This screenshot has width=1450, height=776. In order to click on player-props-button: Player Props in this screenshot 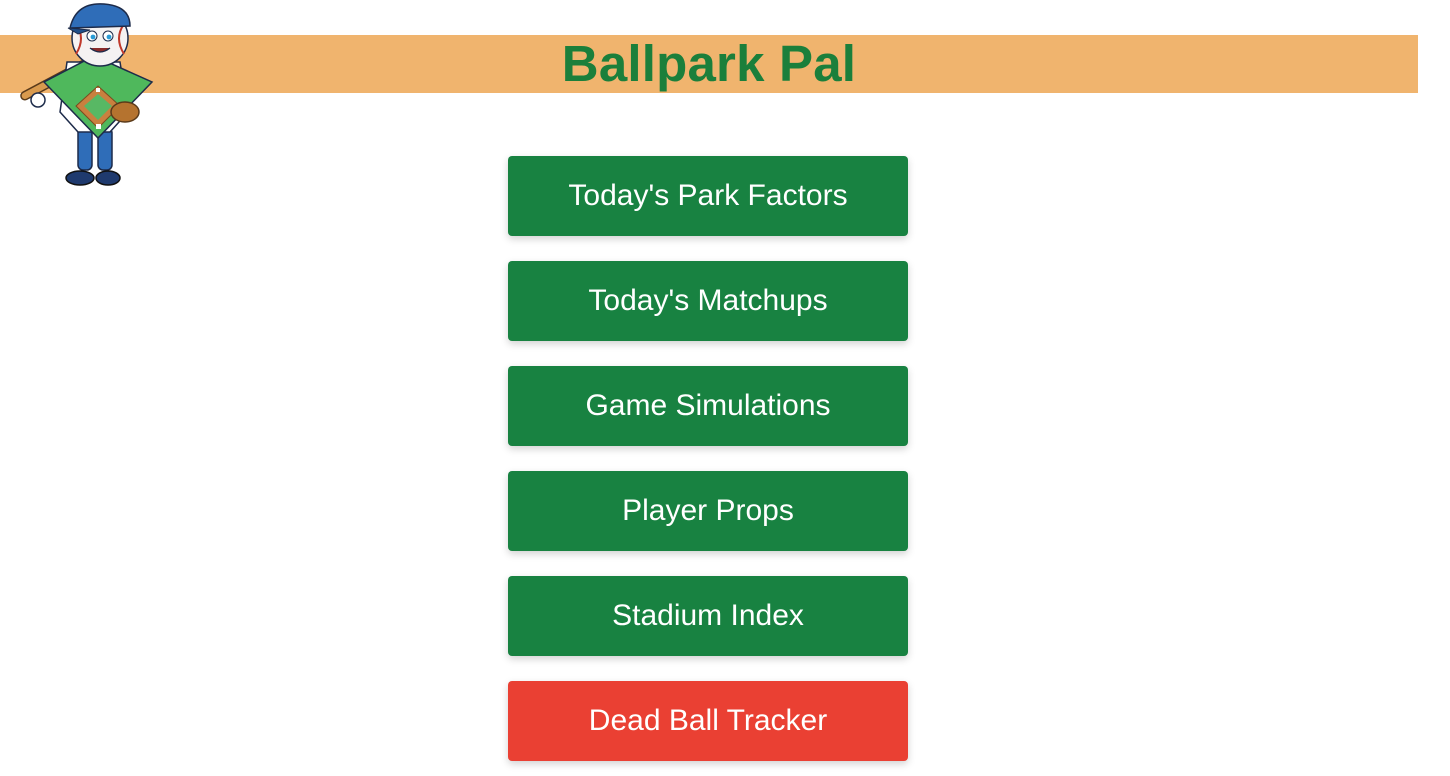, I will do `click(708, 511)`.